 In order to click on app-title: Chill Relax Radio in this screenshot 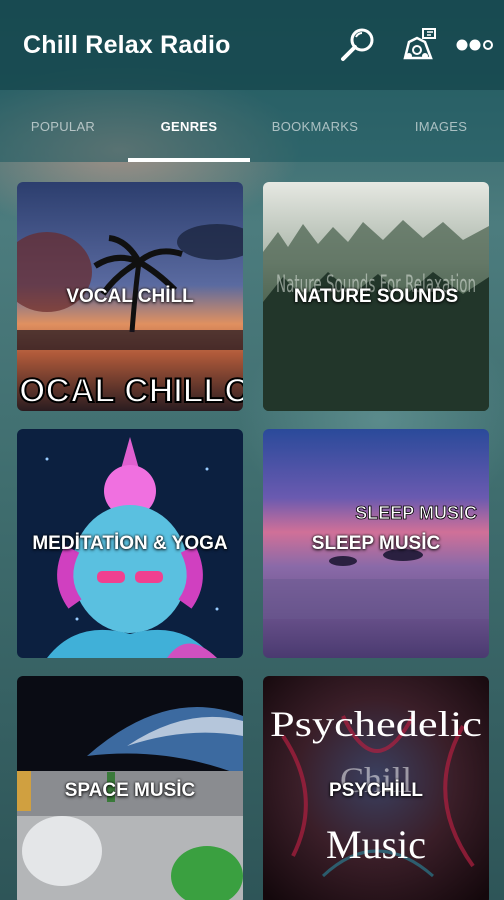, I will do `click(127, 44)`.